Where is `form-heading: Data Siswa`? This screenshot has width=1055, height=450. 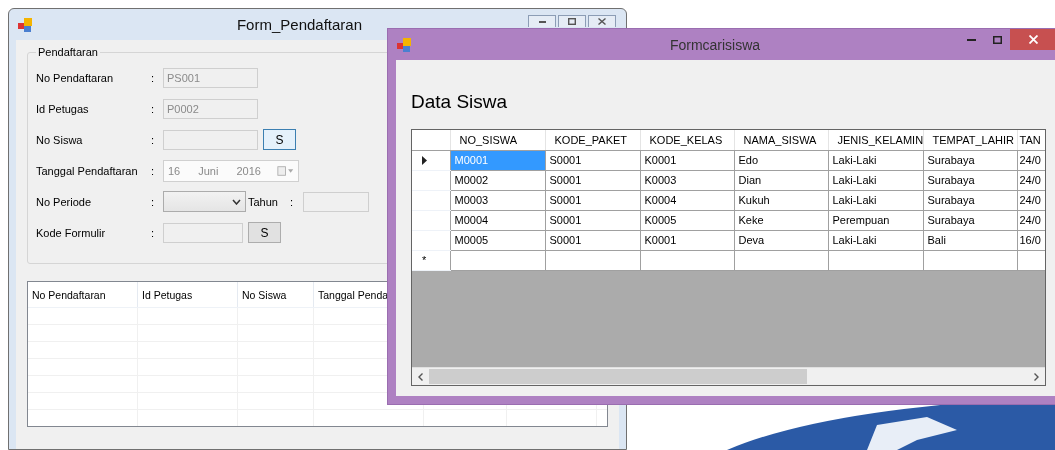
form-heading: Data Siswa is located at coordinates (460, 102).